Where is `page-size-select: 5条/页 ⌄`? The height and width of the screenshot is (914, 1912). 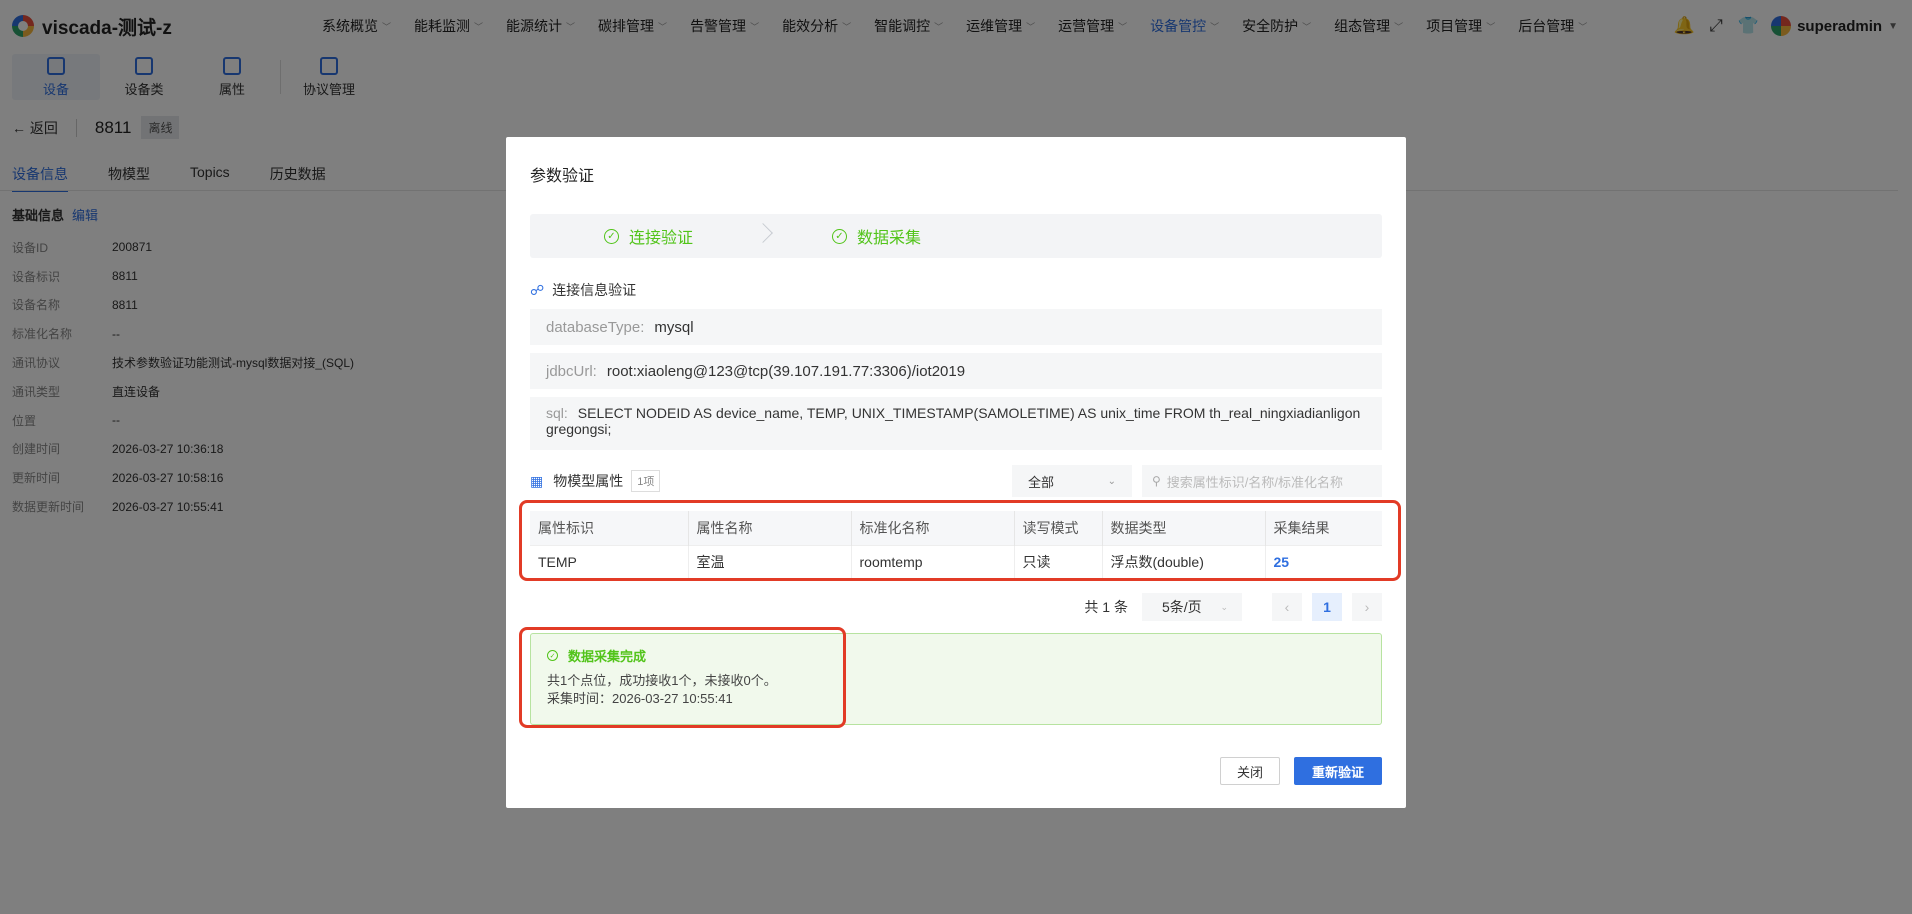 page-size-select: 5条/页 ⌄ is located at coordinates (1192, 607).